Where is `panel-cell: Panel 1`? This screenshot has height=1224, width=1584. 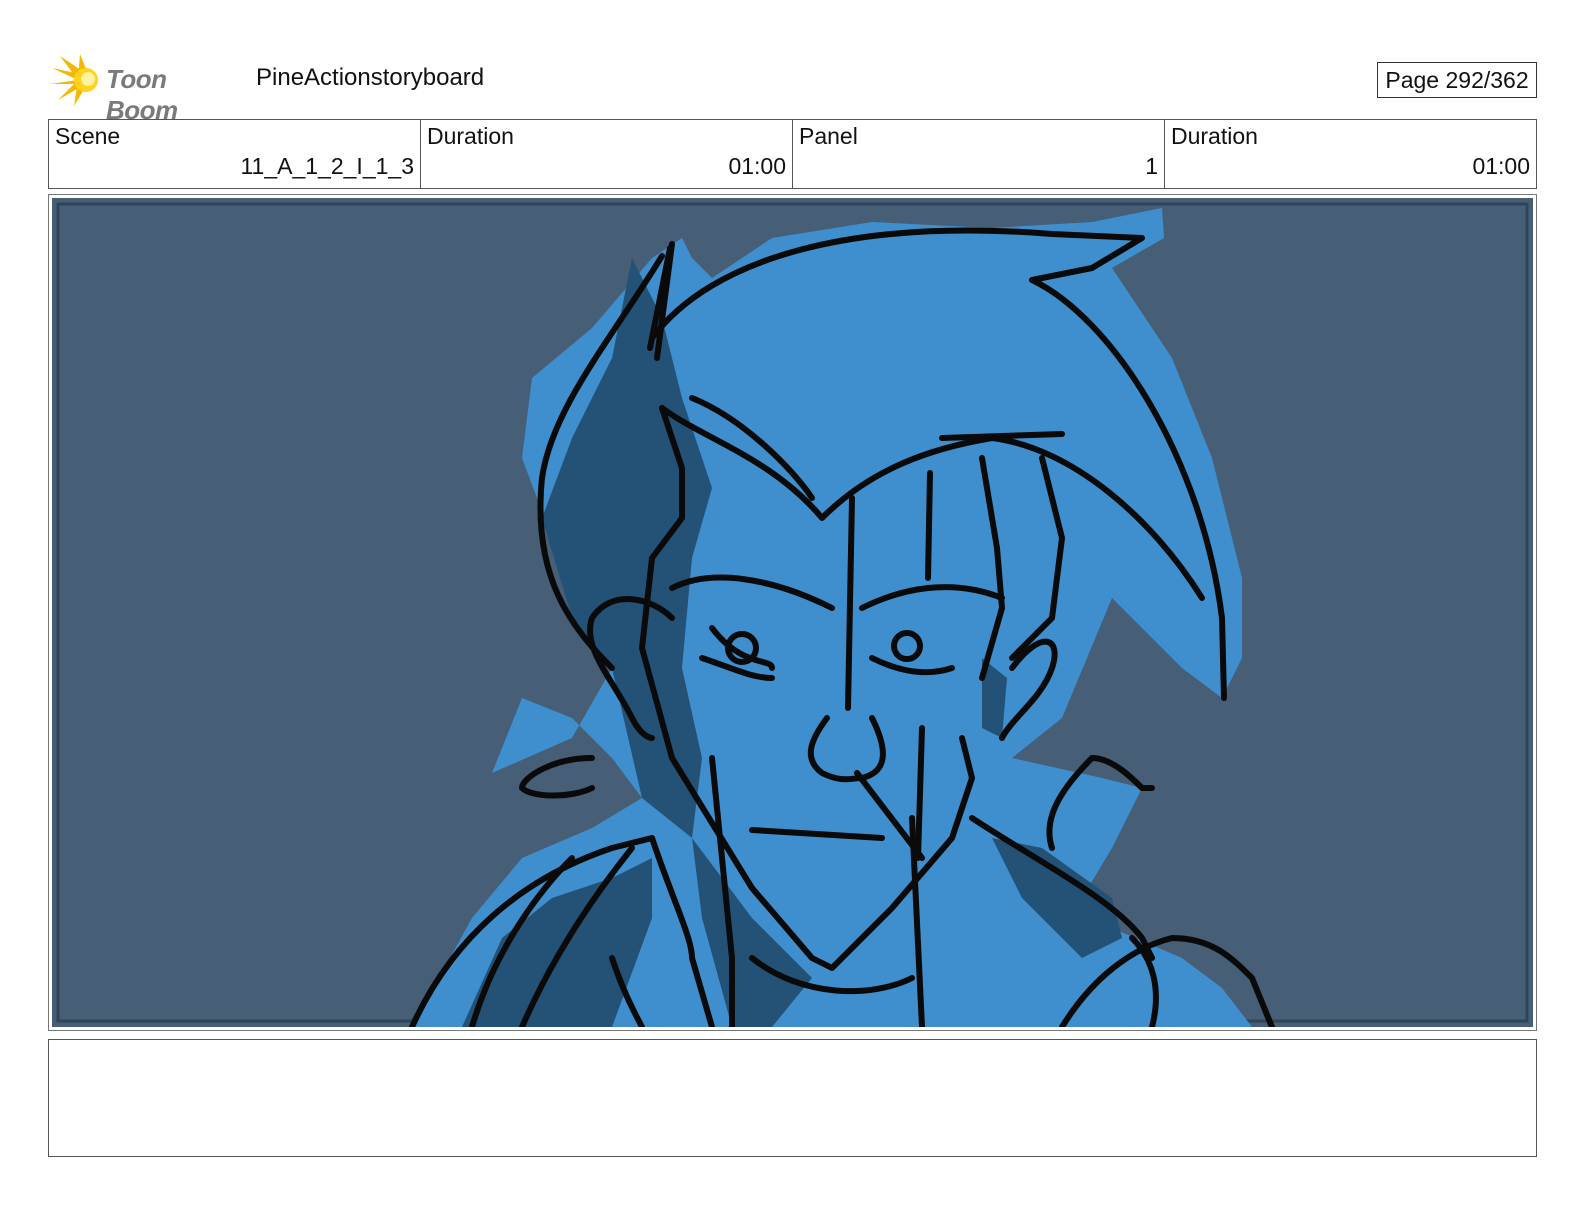
panel-cell: Panel 1 is located at coordinates (979, 154).